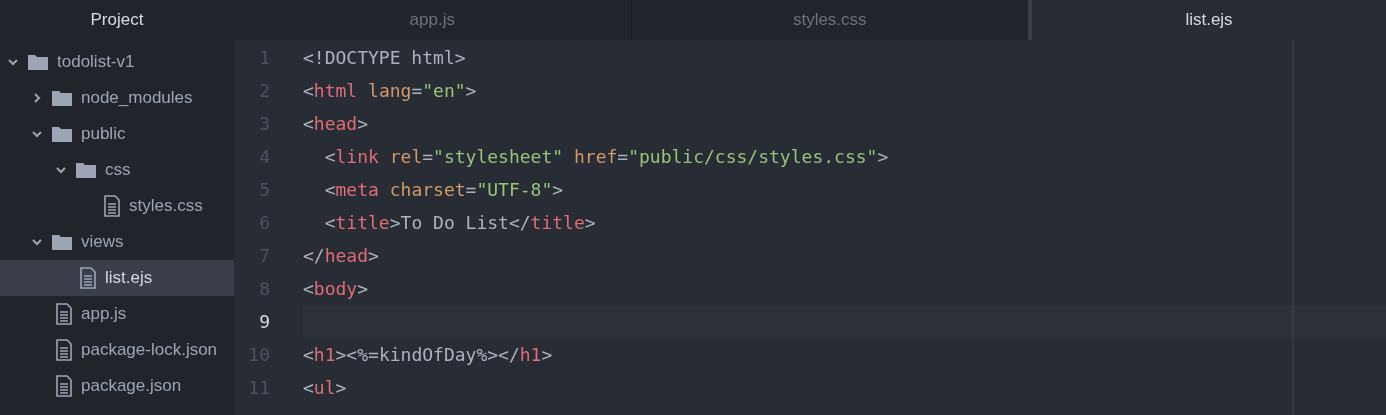 This screenshot has height=415, width=1386. What do you see at coordinates (1207, 20) in the screenshot?
I see `file-tab: list.ejs` at bounding box center [1207, 20].